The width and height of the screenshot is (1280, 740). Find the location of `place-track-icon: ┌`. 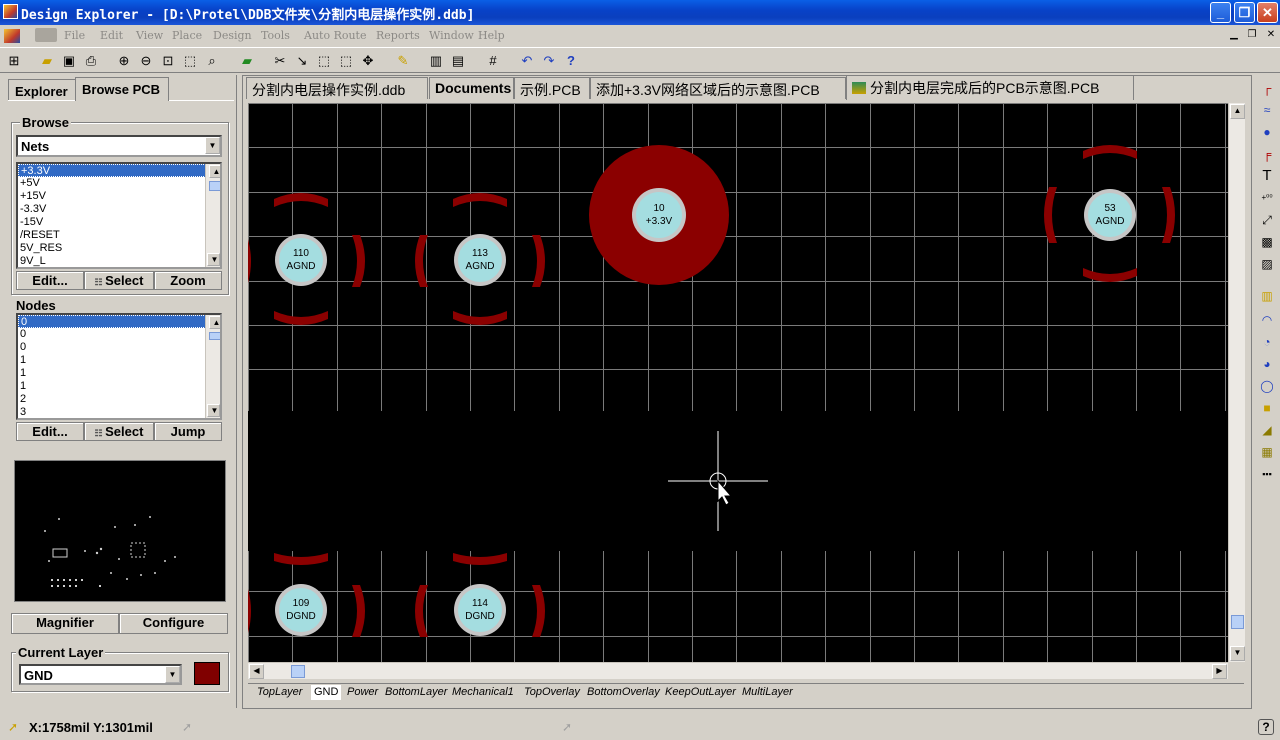

place-track-icon: ┌ is located at coordinates (1267, 88).